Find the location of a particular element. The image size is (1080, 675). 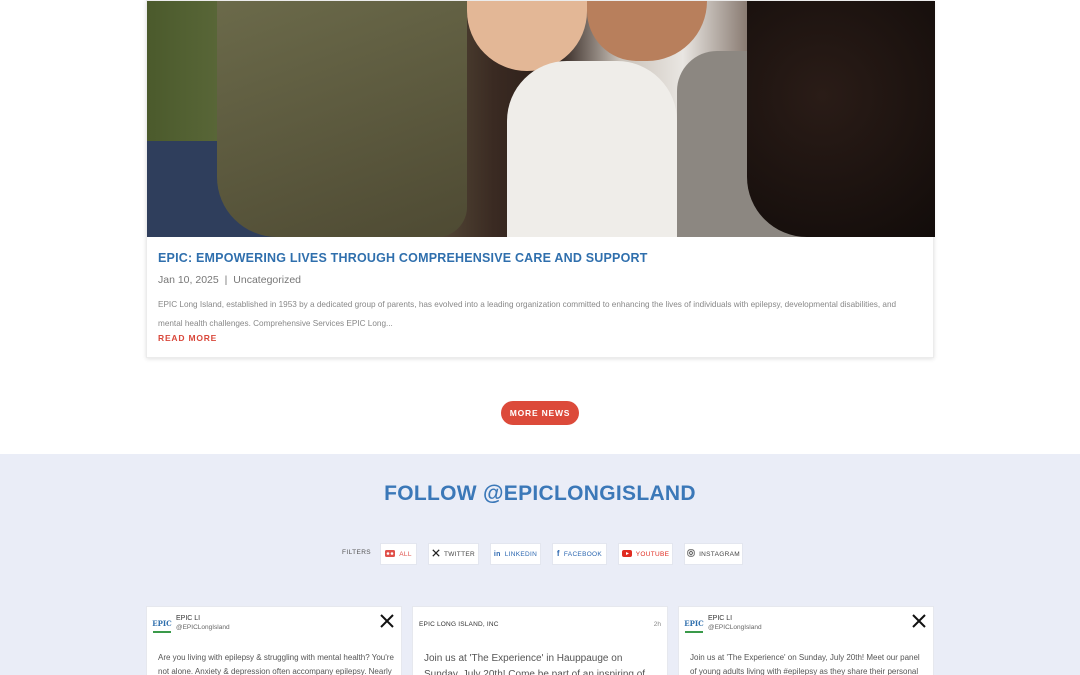

filter-label: ALL is located at coordinates (405, 554).